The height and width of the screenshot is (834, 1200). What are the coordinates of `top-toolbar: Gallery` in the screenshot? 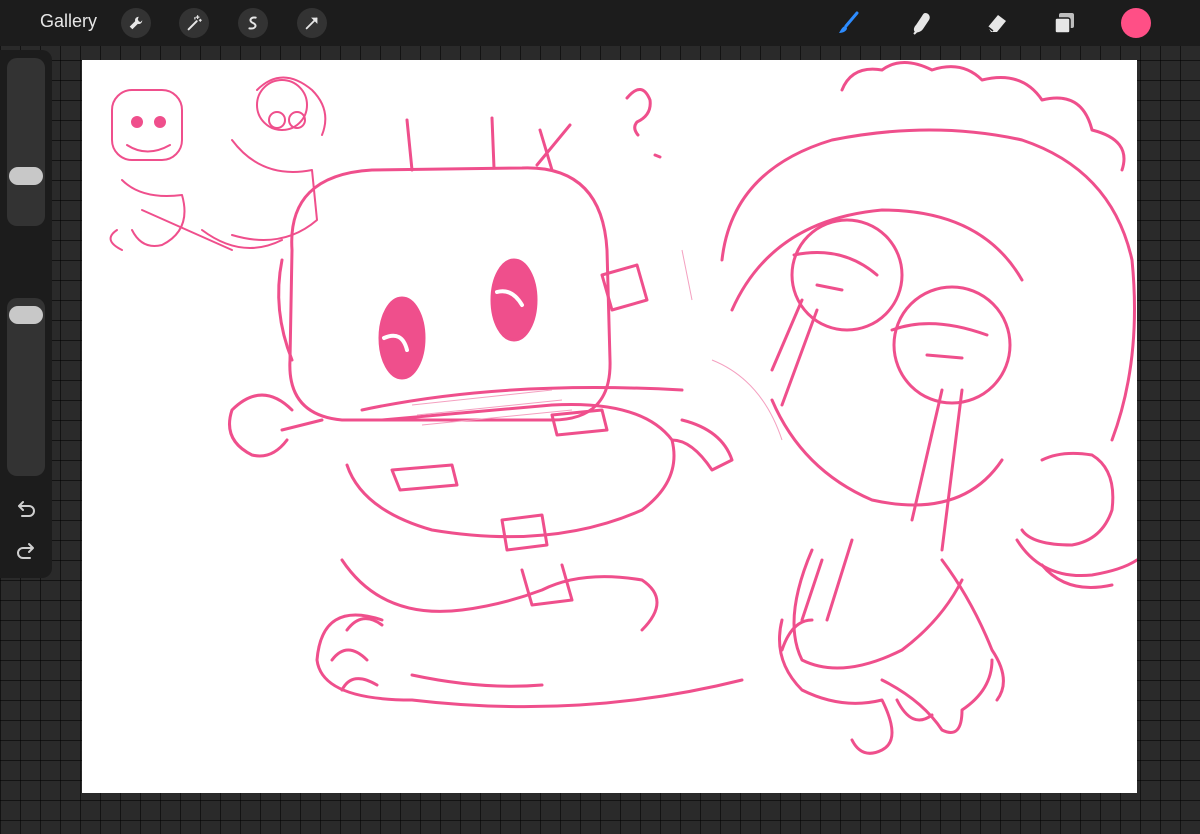 It's located at (600, 23).